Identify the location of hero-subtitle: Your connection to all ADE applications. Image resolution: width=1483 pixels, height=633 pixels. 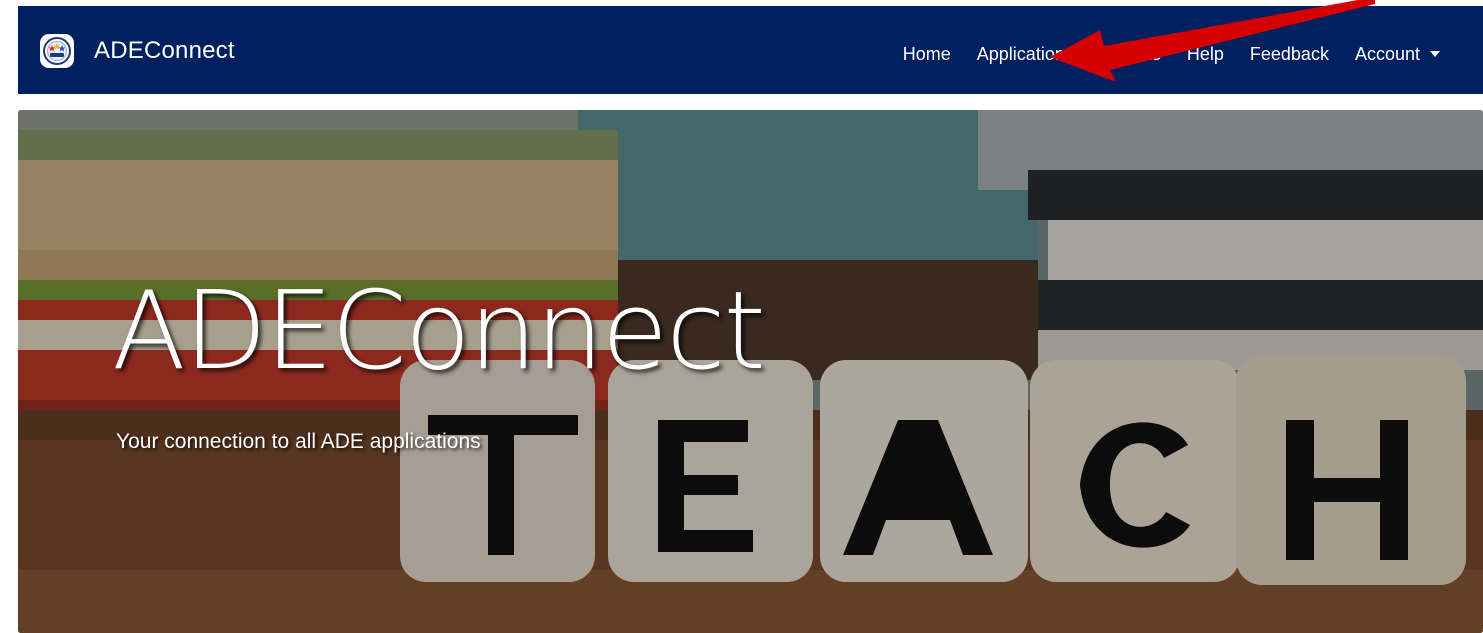
(298, 441).